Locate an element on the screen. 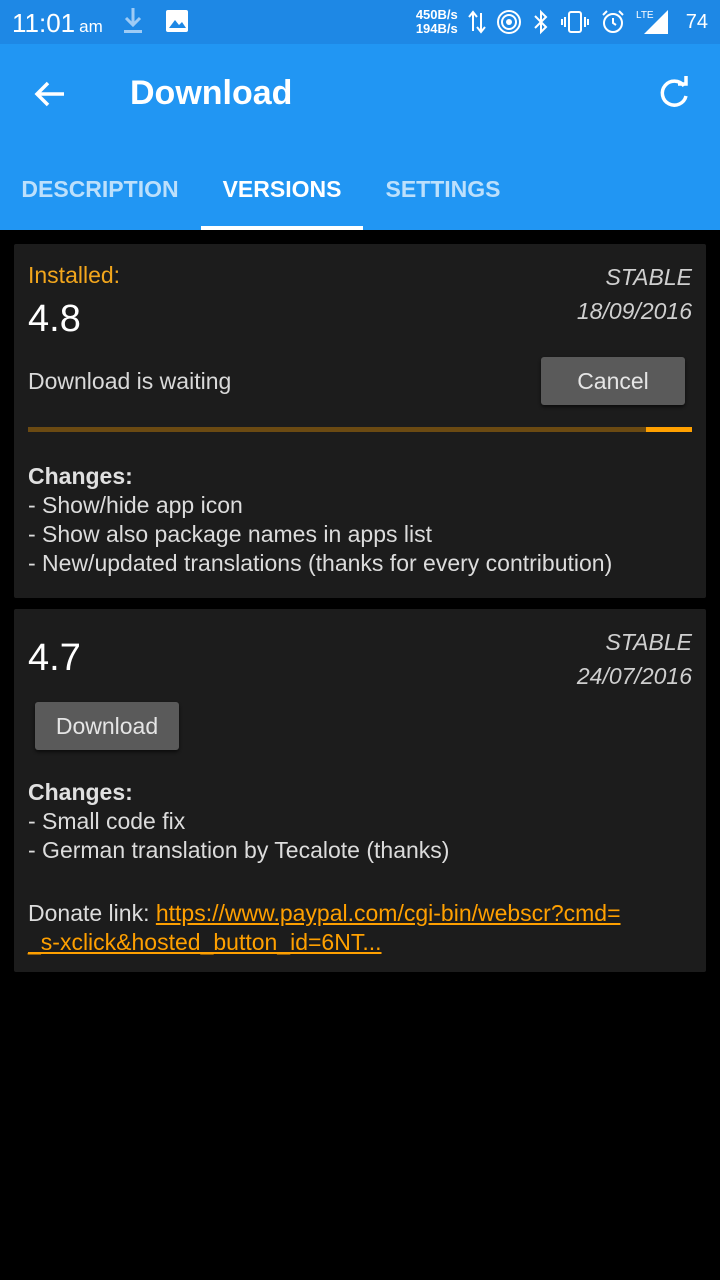  status-ampm: am is located at coordinates (91, 26).